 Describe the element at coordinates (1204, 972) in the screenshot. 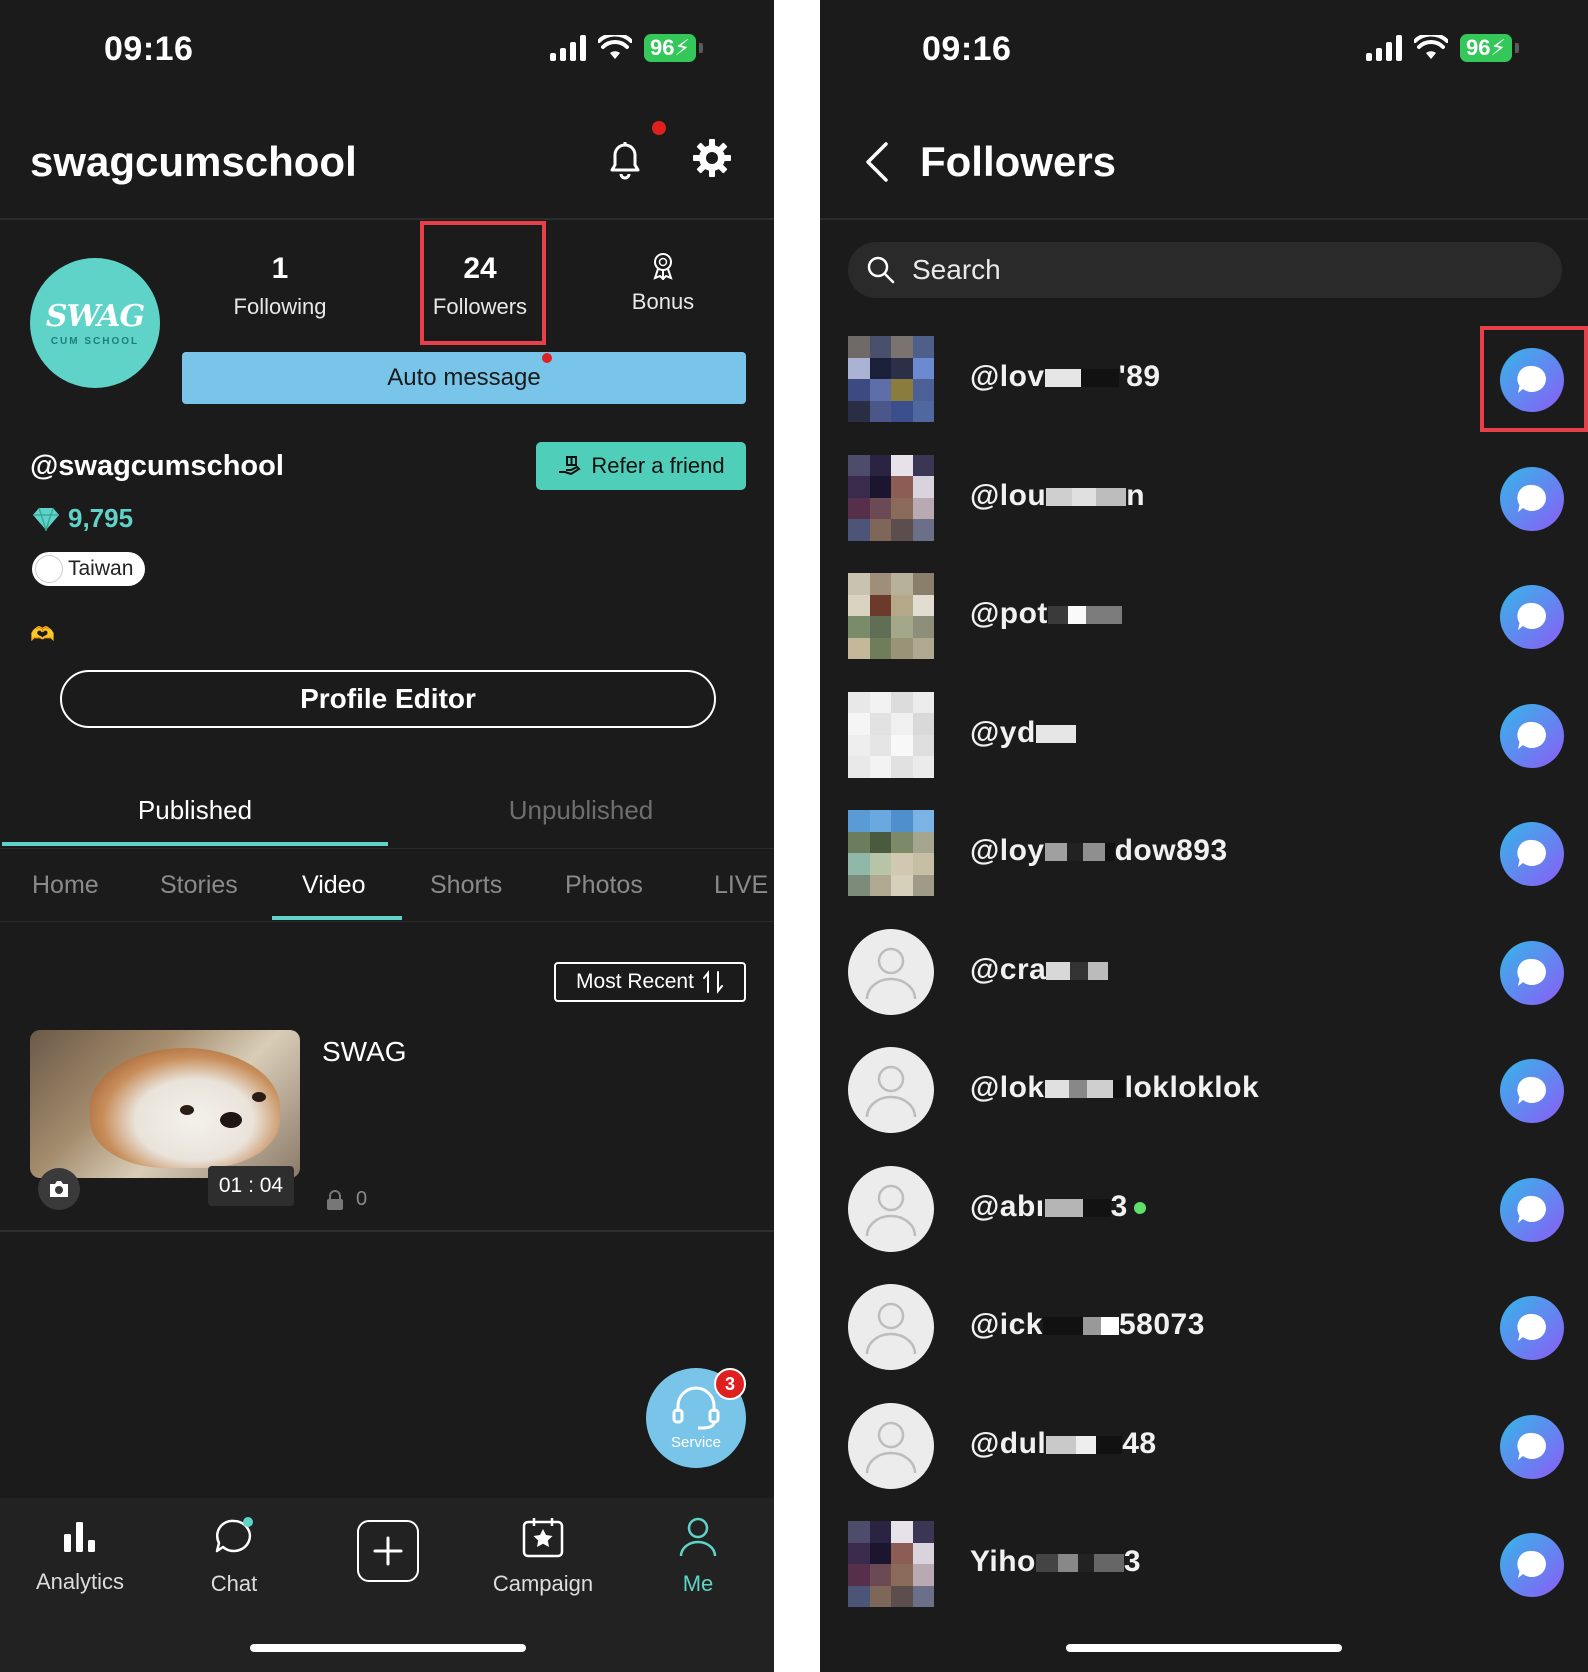

I see `follower-row: @cra` at that location.